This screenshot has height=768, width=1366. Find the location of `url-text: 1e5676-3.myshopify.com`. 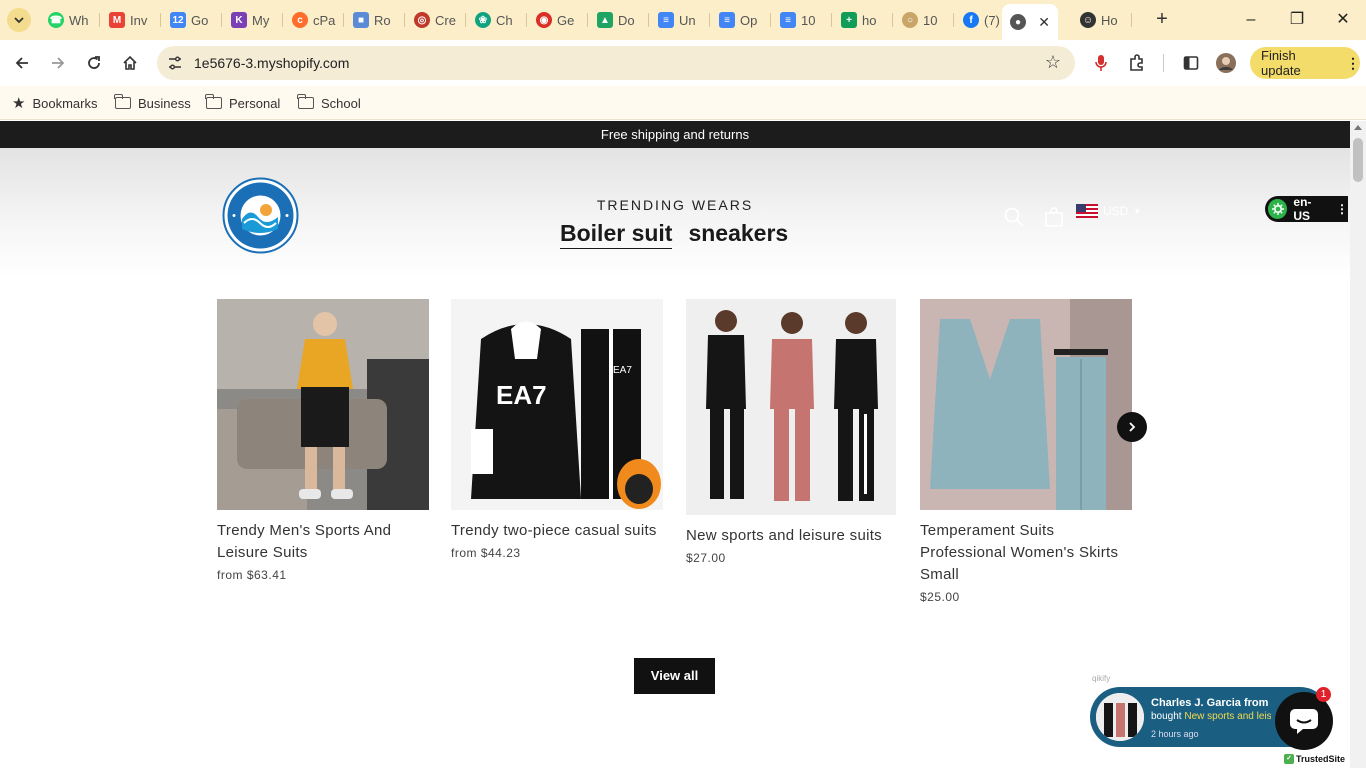

url-text: 1e5676-3.myshopify.com is located at coordinates (271, 63).